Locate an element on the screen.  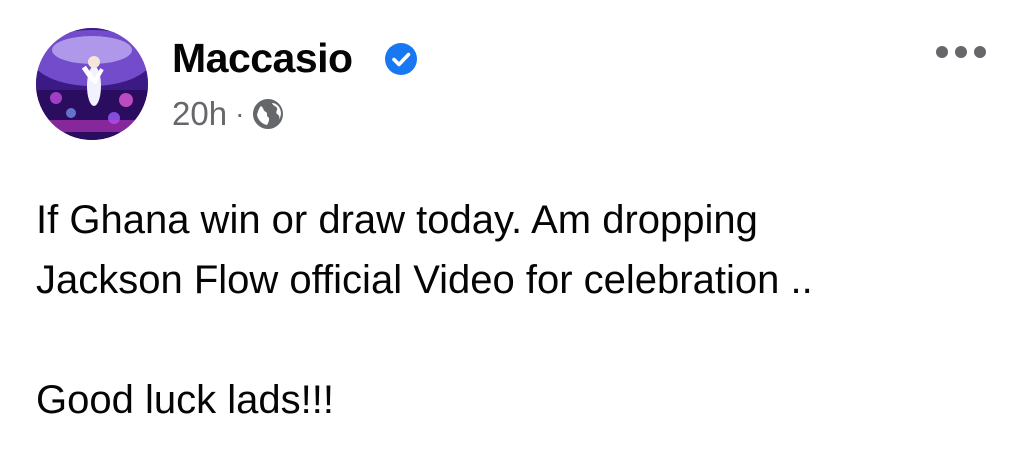
post-text-closing: Good luck lads!!! is located at coordinates (185, 400).